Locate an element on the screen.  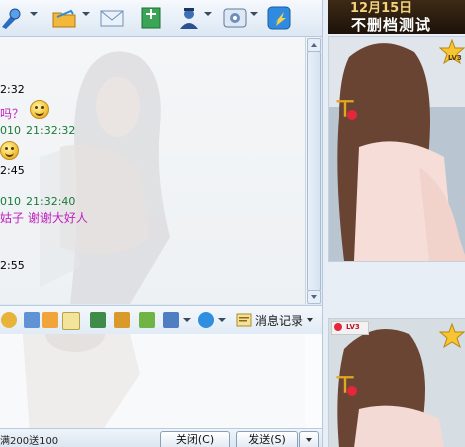
chat-scrollbar is located at coordinates (313, 170).